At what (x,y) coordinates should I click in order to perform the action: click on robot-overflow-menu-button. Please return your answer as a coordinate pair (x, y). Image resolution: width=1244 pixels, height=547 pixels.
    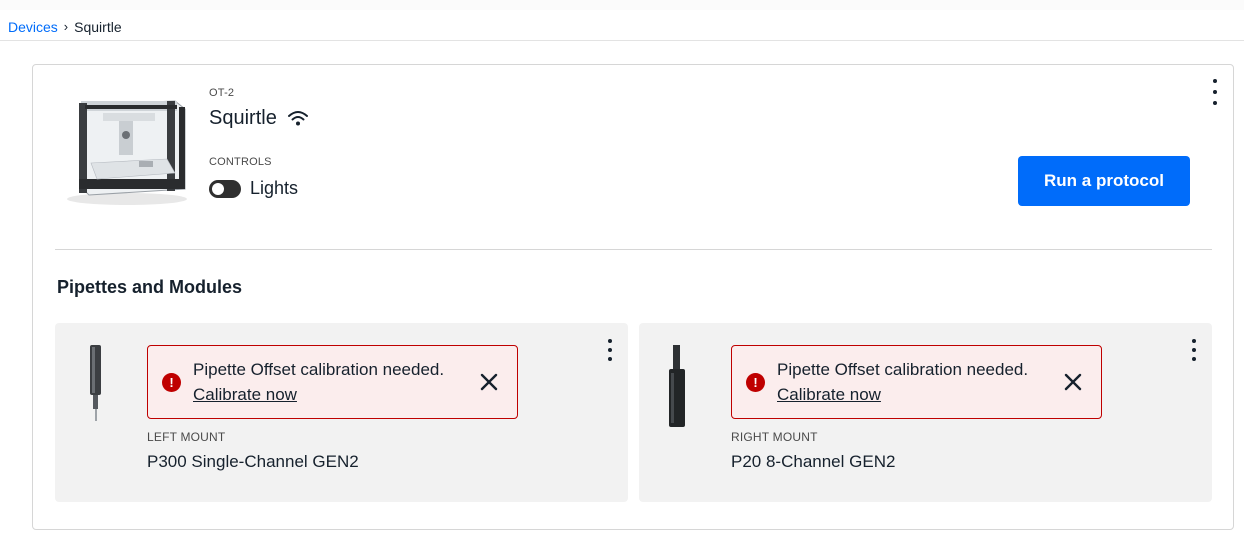
    Looking at the image, I should click on (1215, 92).